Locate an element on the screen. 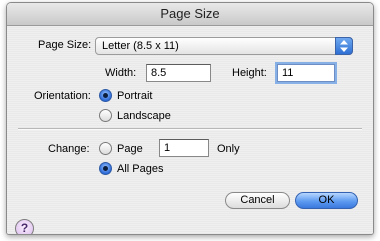  height-label: Height: is located at coordinates (249, 73).